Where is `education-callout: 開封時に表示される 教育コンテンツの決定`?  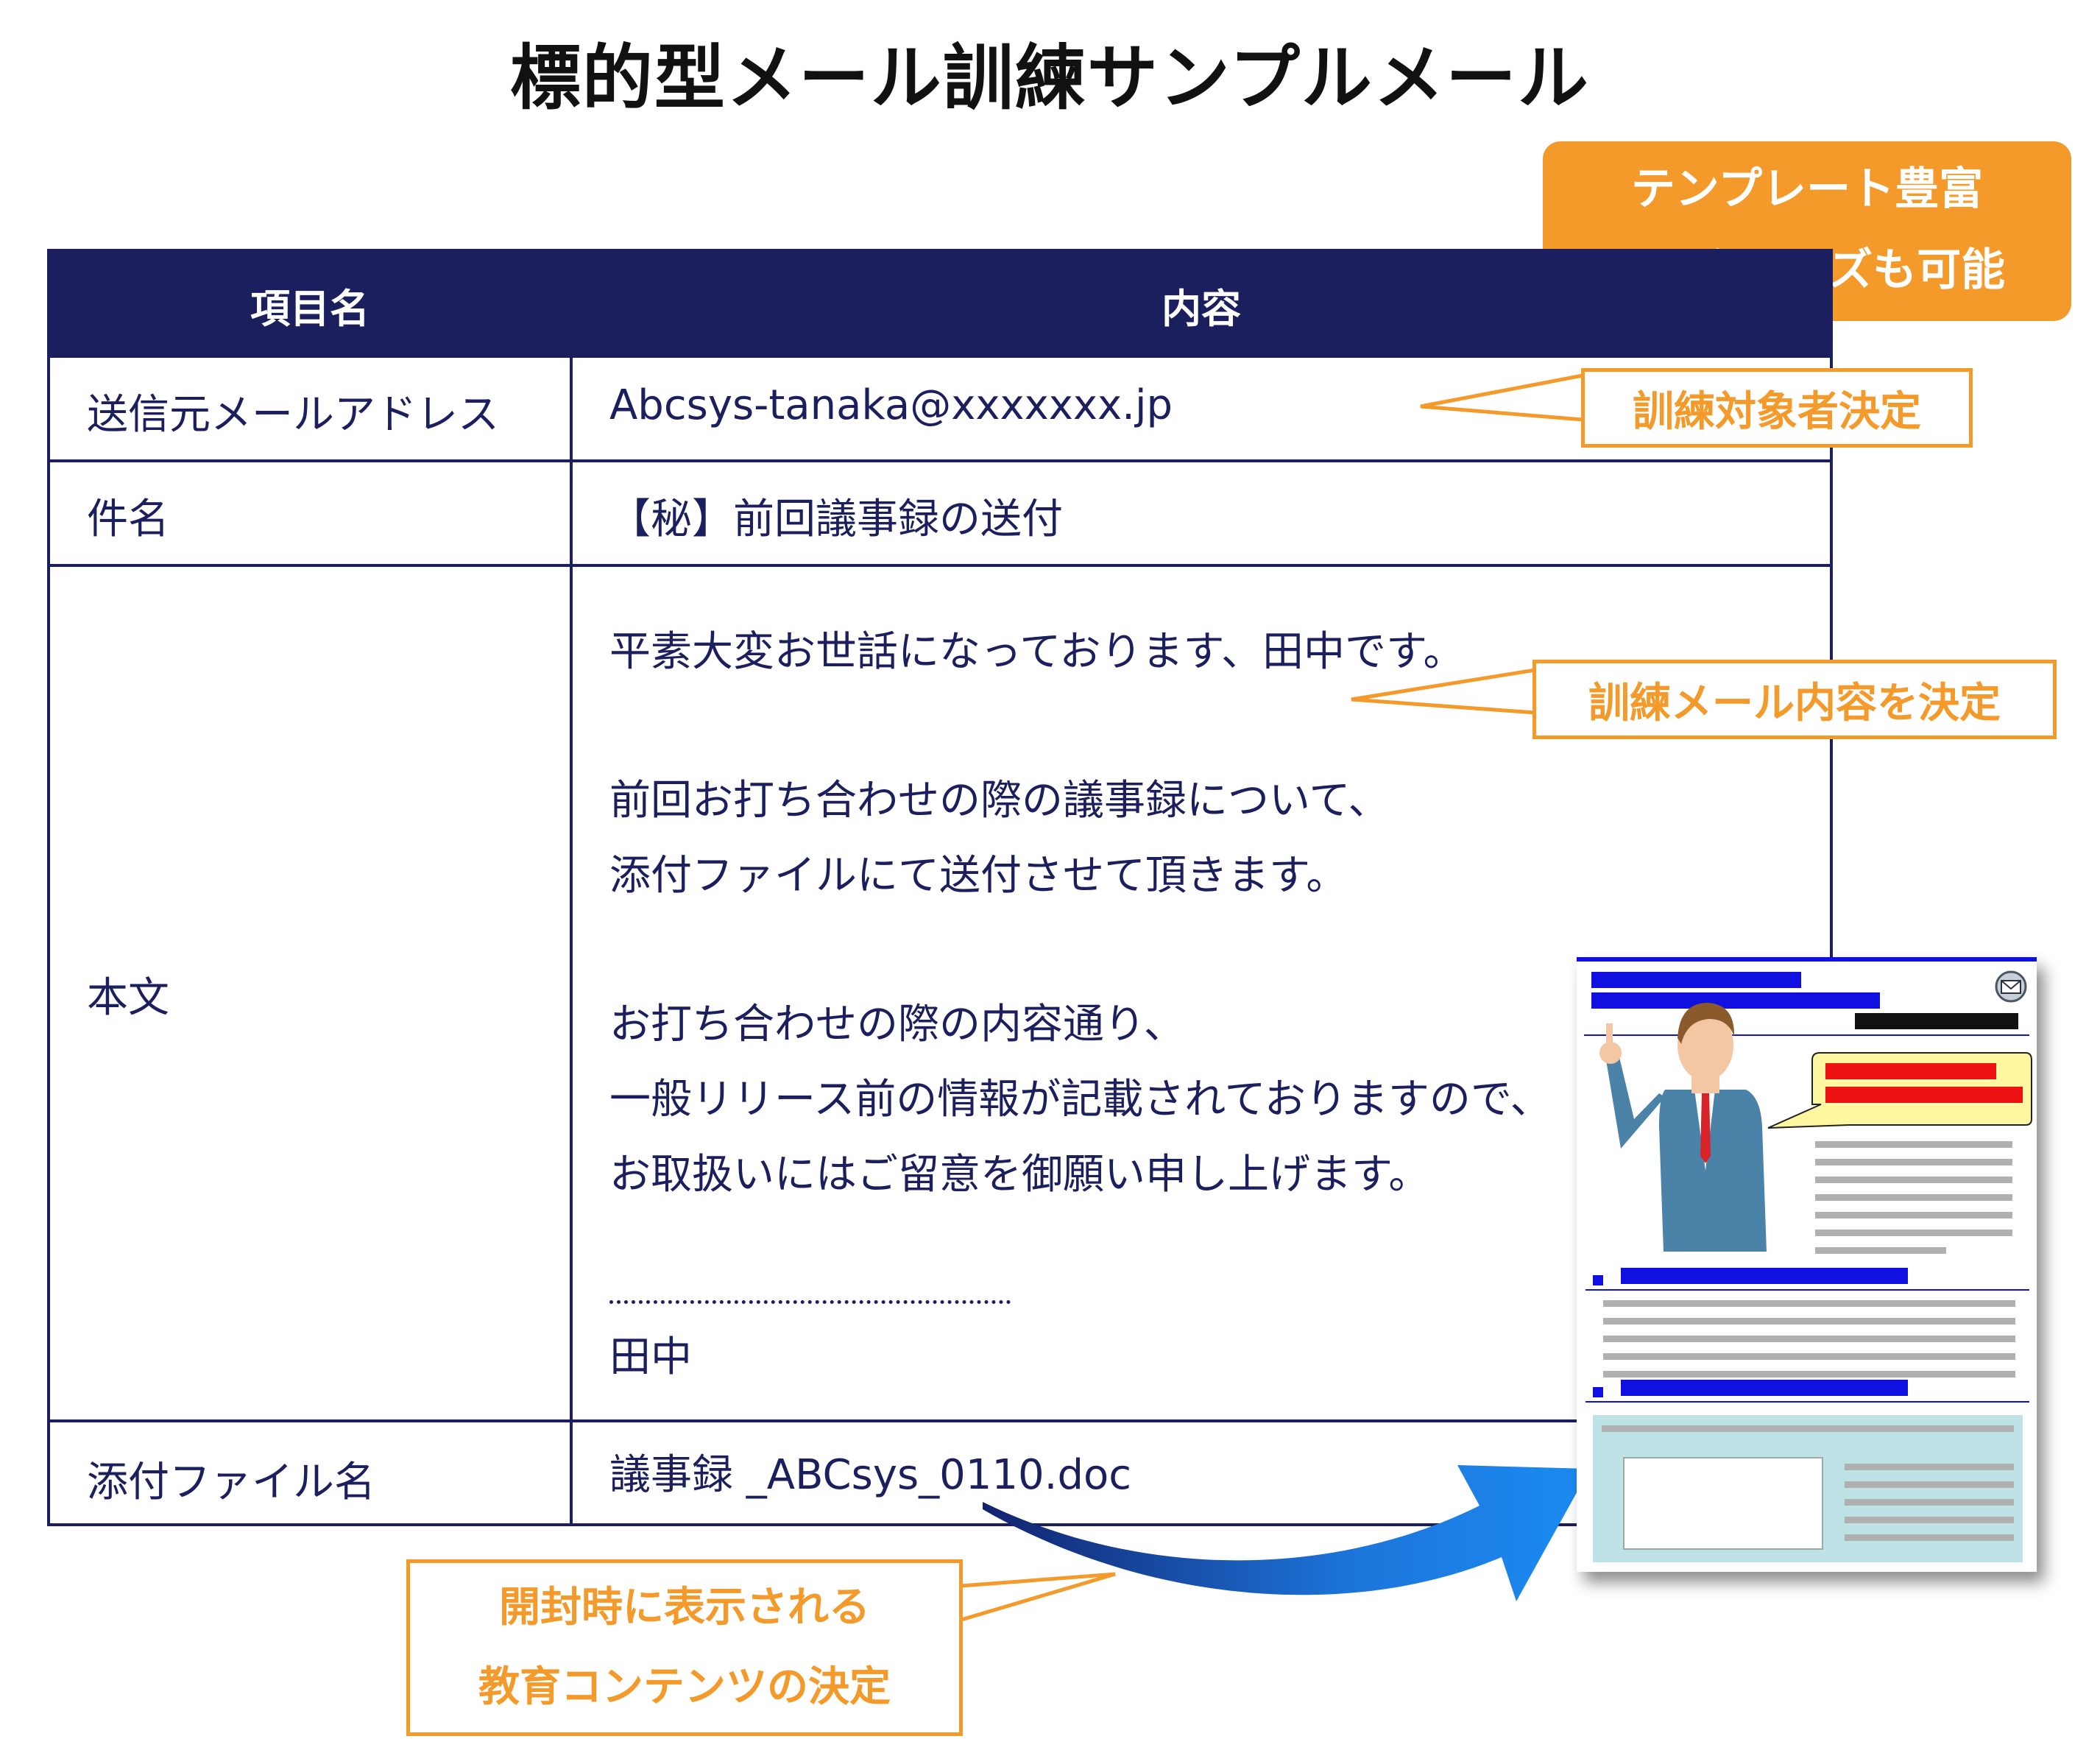 education-callout: 開封時に表示される 教育コンテンツの決定 is located at coordinates (684, 1648).